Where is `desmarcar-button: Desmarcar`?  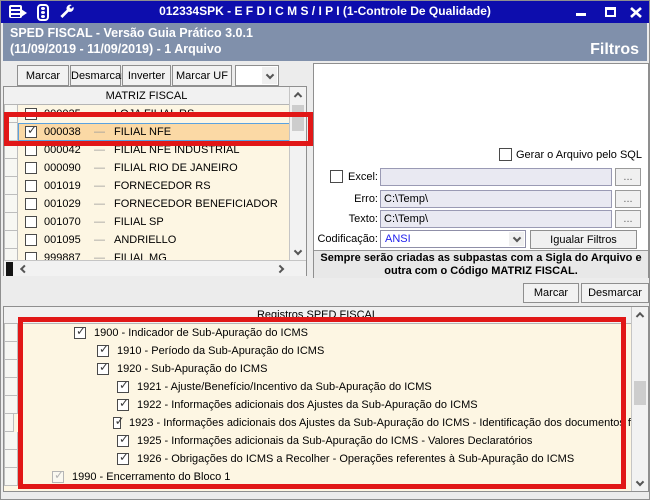
desmarcar-button: Desmarcar is located at coordinates (97, 75).